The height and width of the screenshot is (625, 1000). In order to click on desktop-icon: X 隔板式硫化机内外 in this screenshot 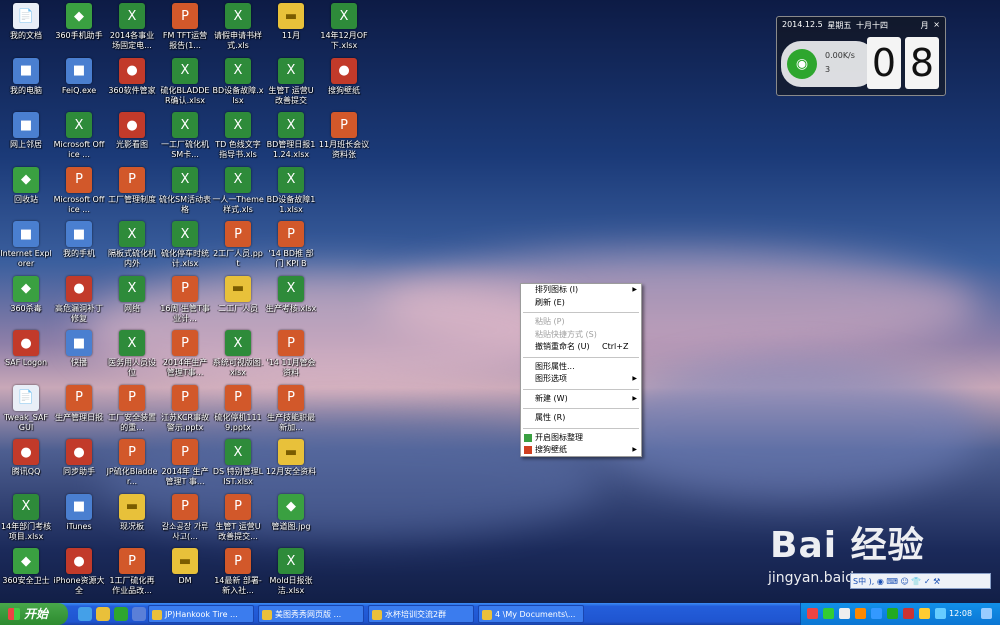, I will do `click(132, 245)`.